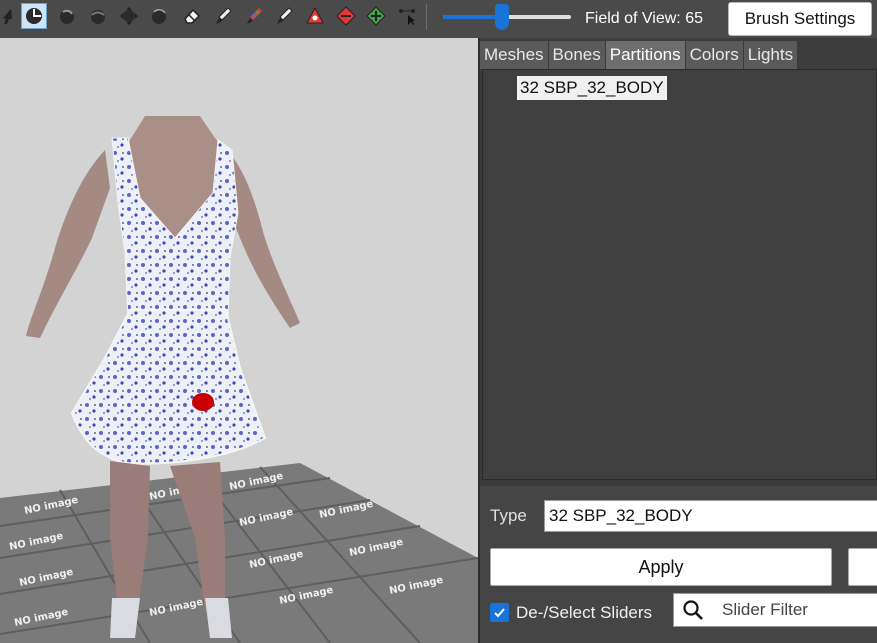  What do you see at coordinates (584, 612) in the screenshot?
I see `select-sliders-label: De-/Select Sliders` at bounding box center [584, 612].